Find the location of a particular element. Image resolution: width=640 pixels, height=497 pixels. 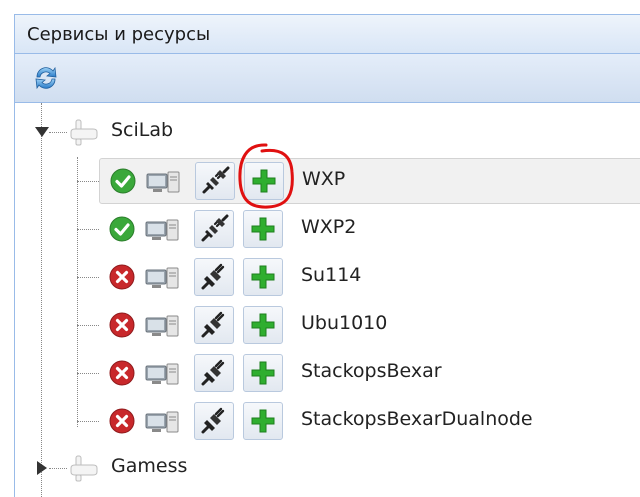

panel-header: Сервисы и ресурсы is located at coordinates (327, 34).